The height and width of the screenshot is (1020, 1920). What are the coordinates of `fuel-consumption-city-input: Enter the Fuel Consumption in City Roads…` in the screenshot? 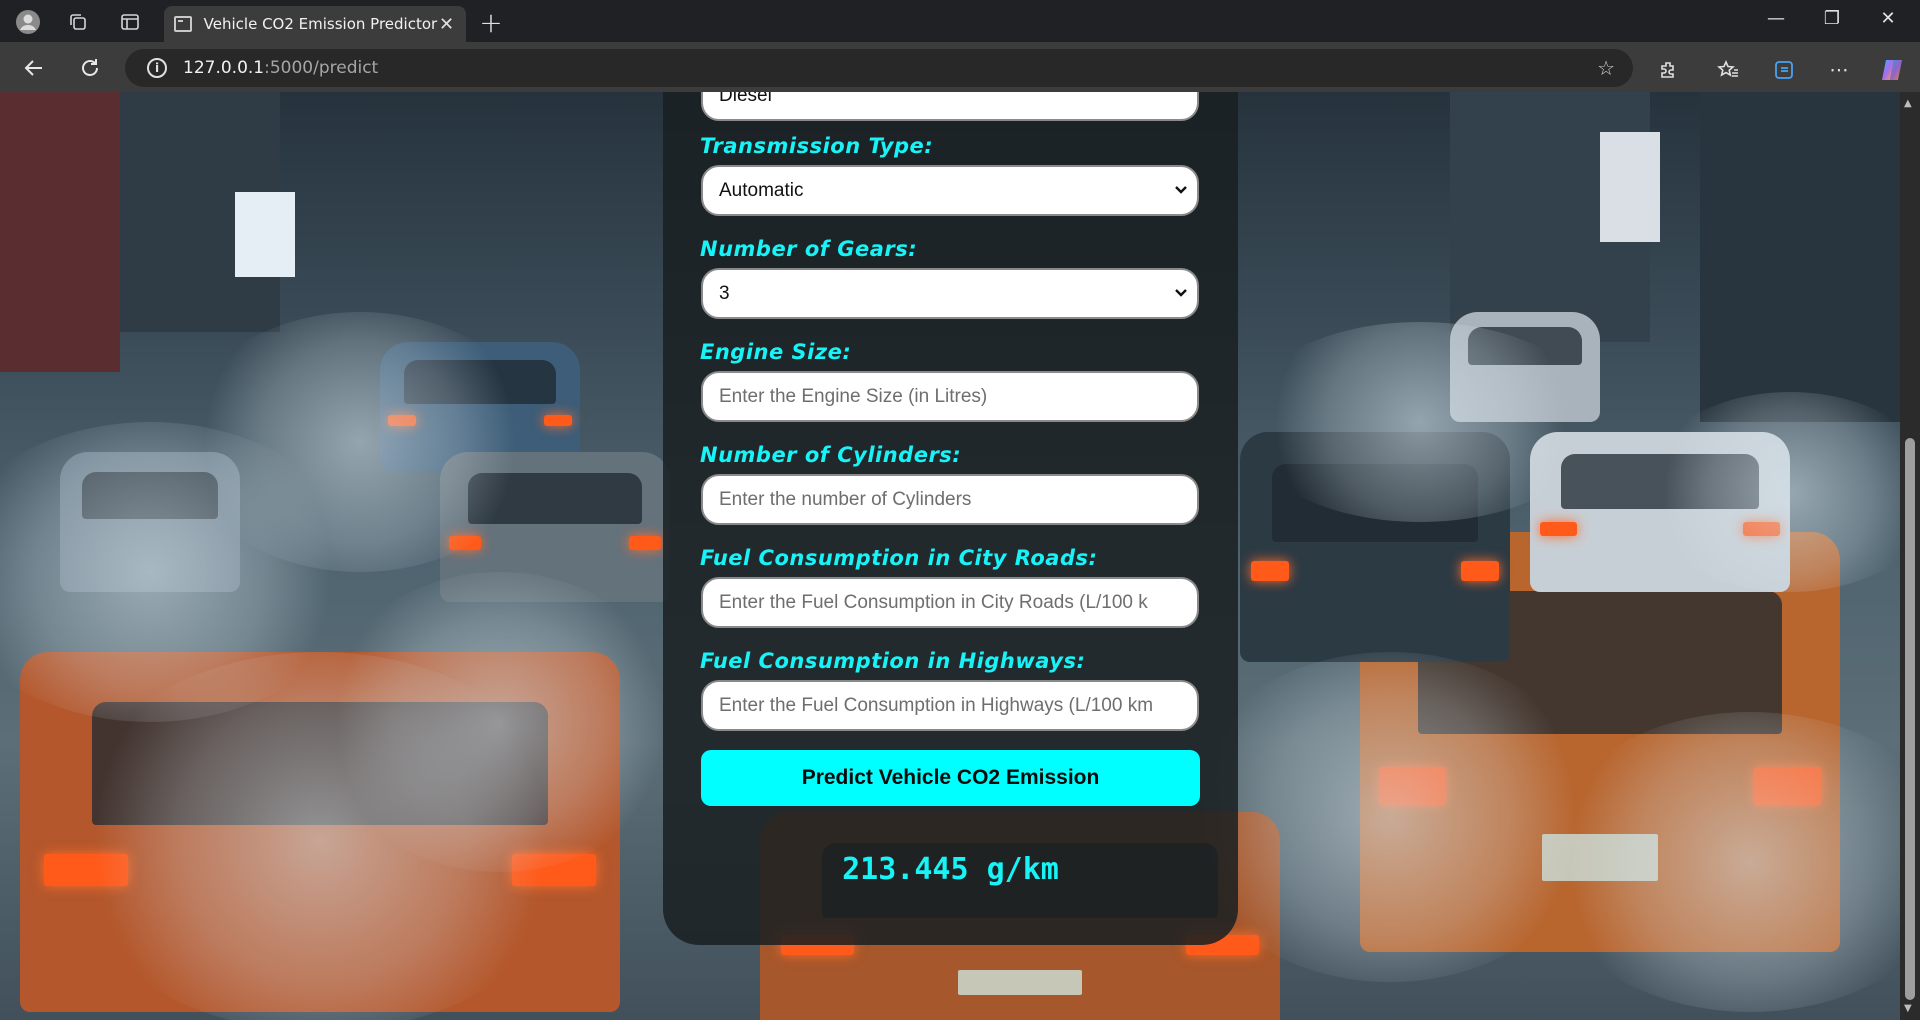 It's located at (950, 602).